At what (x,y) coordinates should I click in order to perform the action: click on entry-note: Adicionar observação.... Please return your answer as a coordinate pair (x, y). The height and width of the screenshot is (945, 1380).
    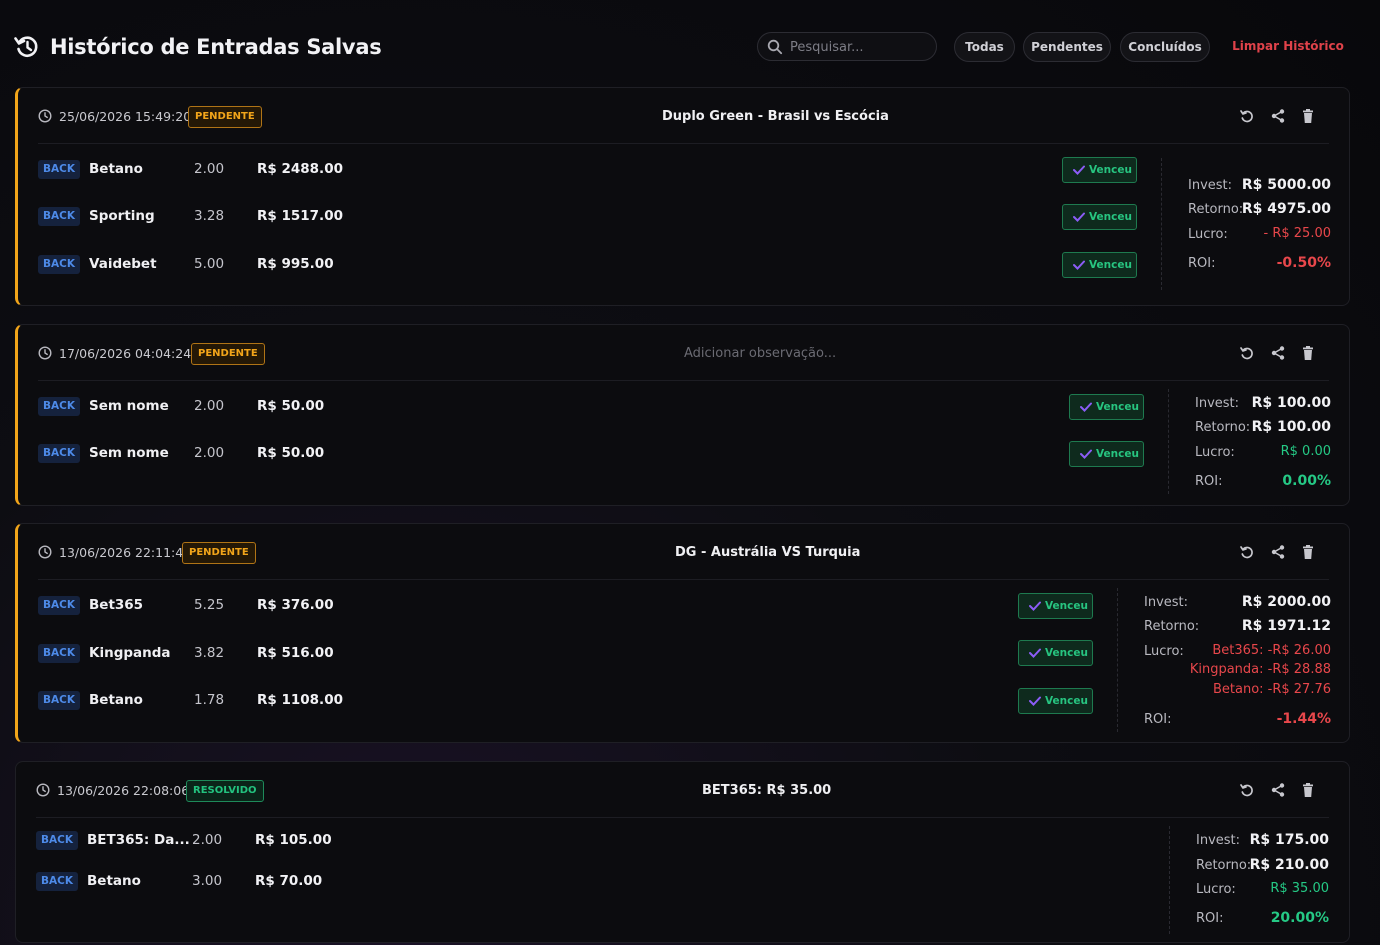
    Looking at the image, I should click on (760, 353).